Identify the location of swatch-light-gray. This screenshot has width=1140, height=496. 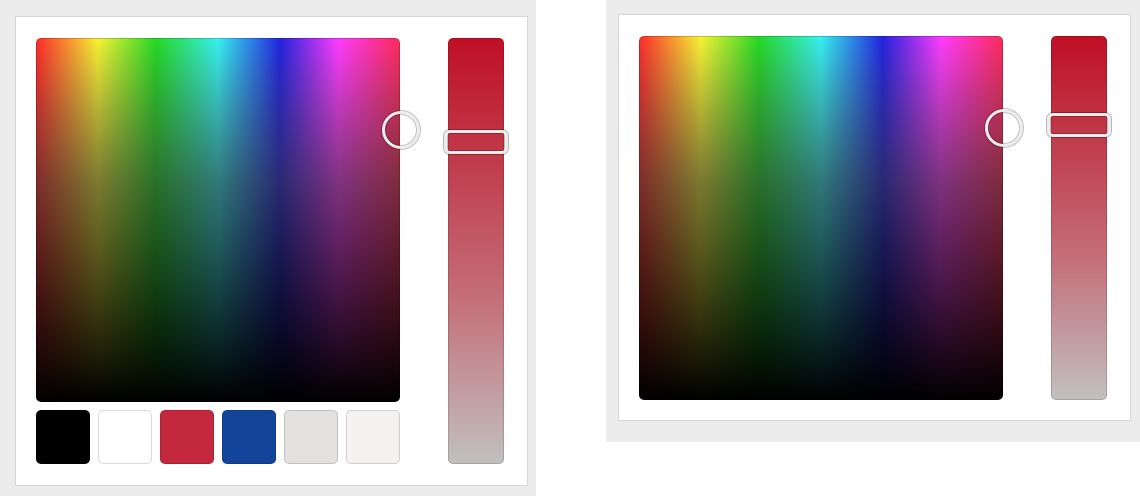
(311, 437).